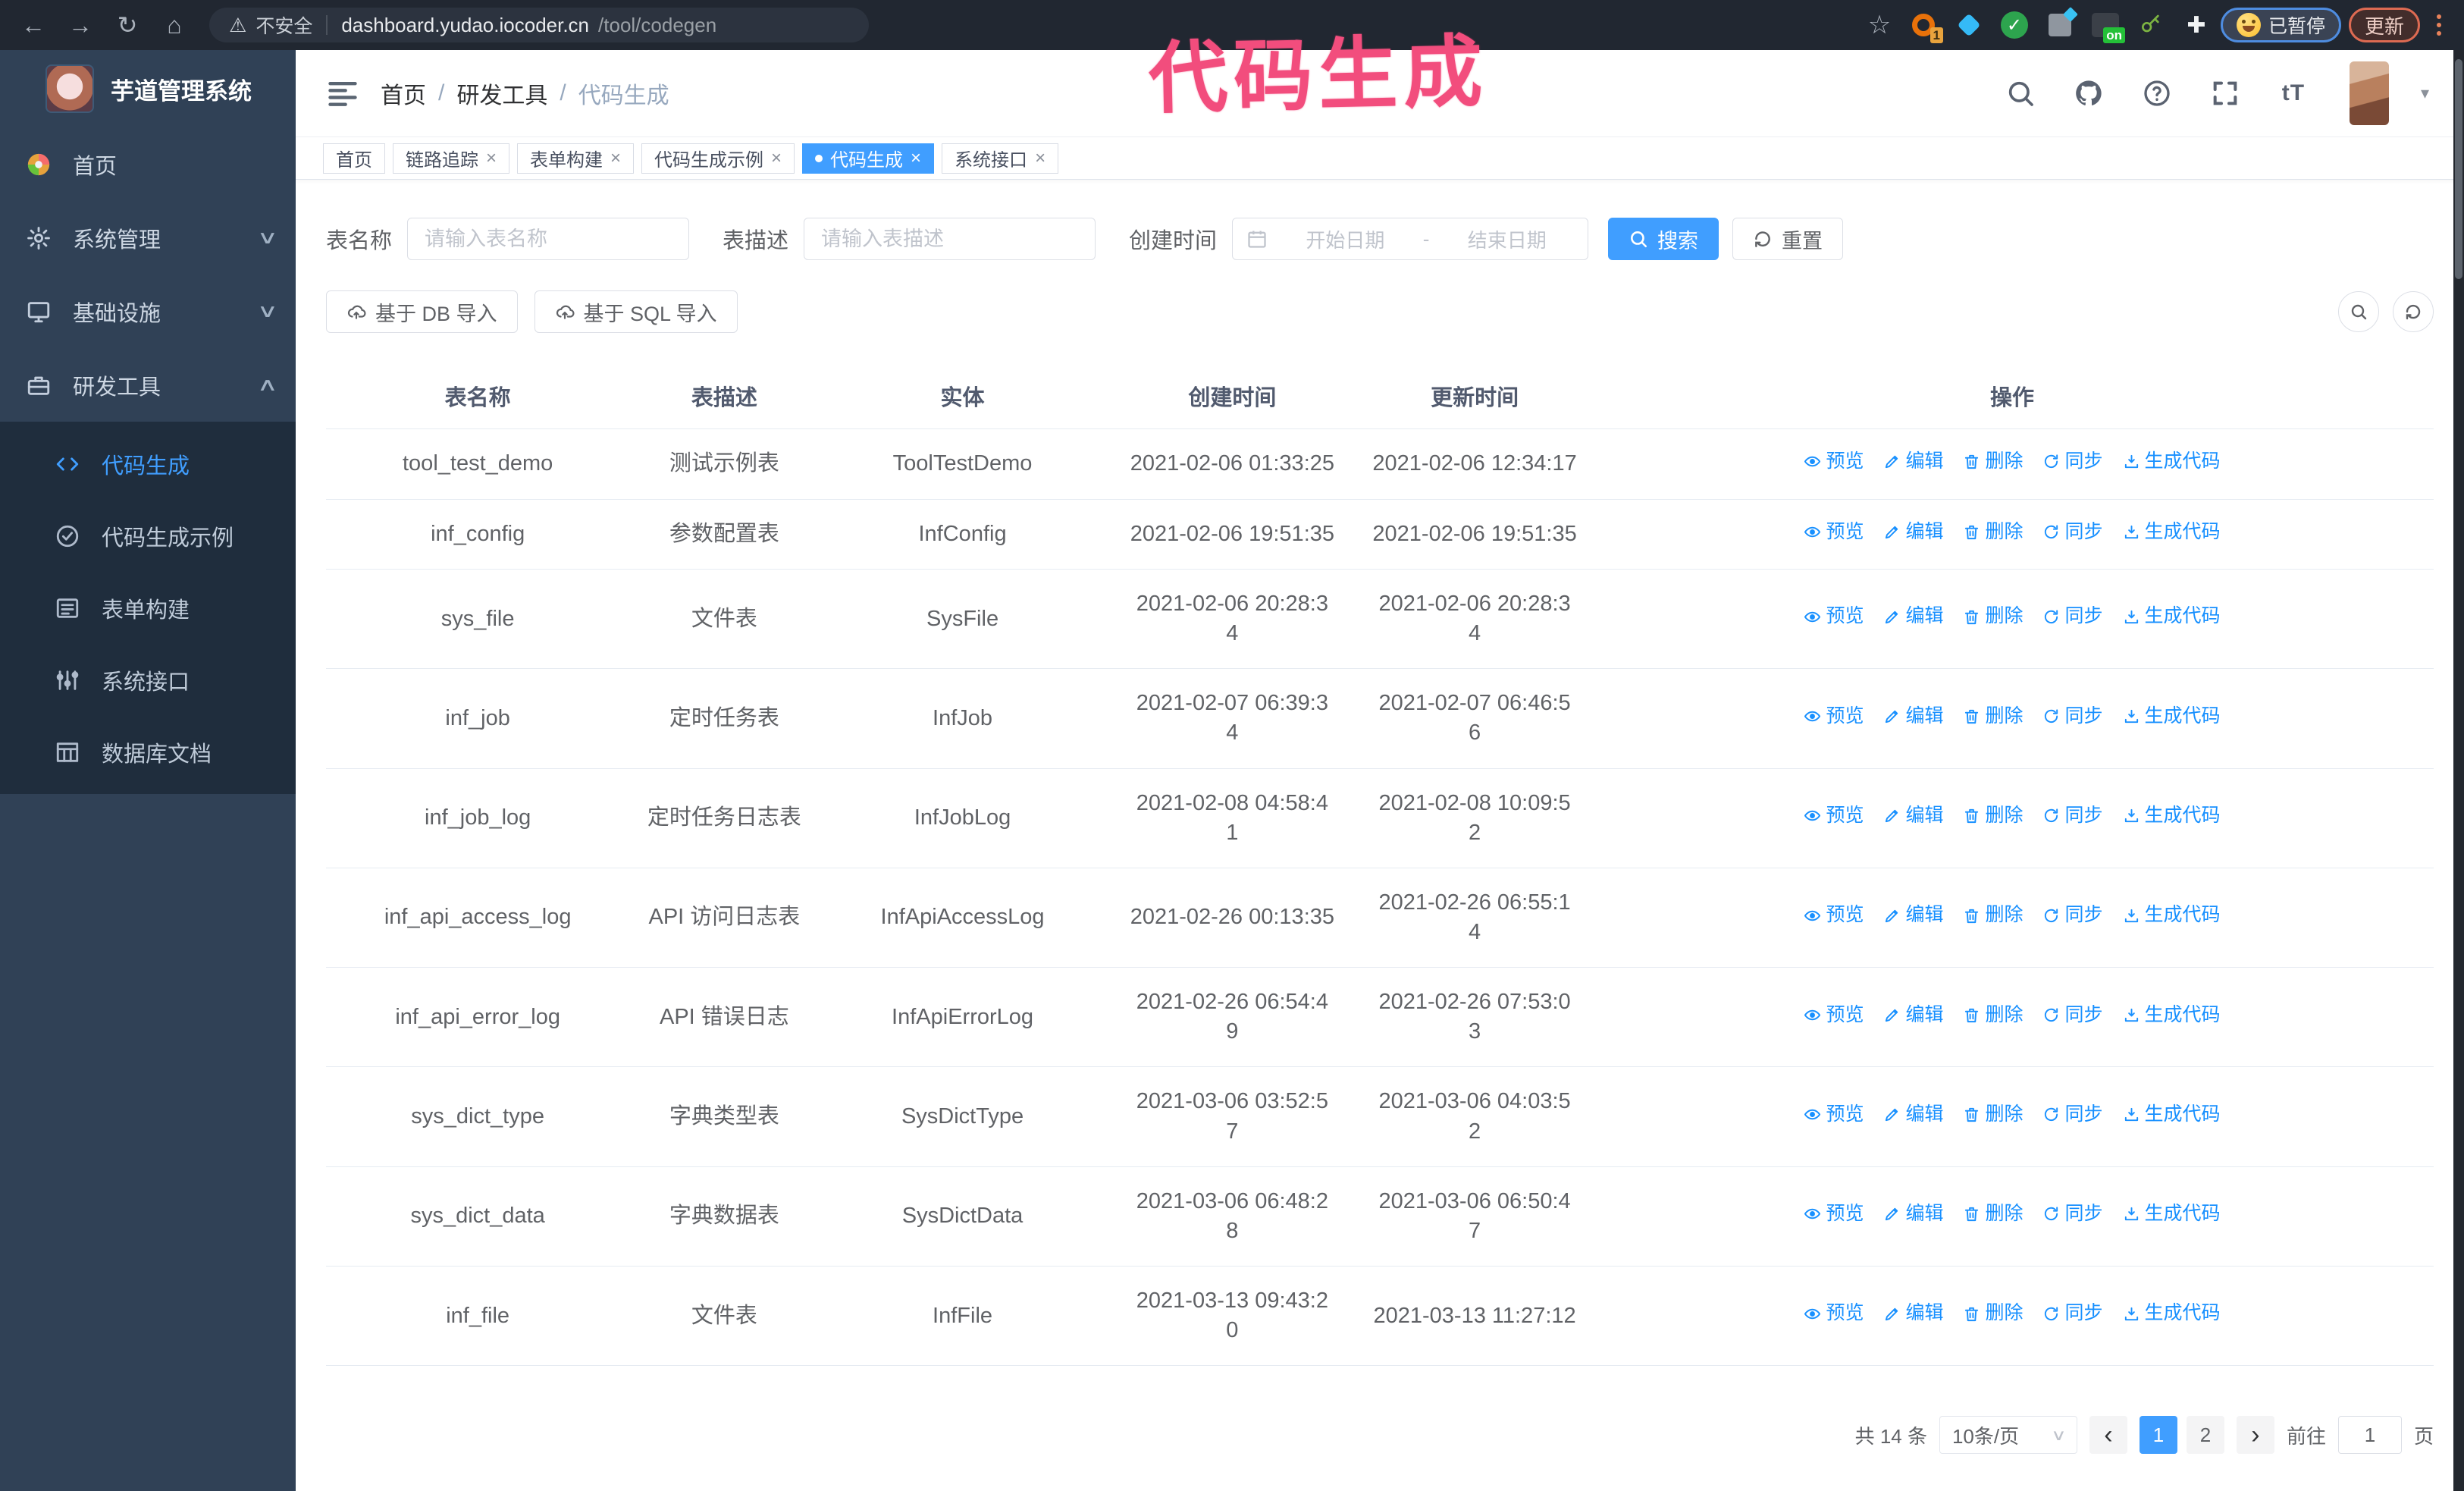 The height and width of the screenshot is (1491, 2464). Describe the element at coordinates (2020, 93) in the screenshot. I see `search-icon` at that location.